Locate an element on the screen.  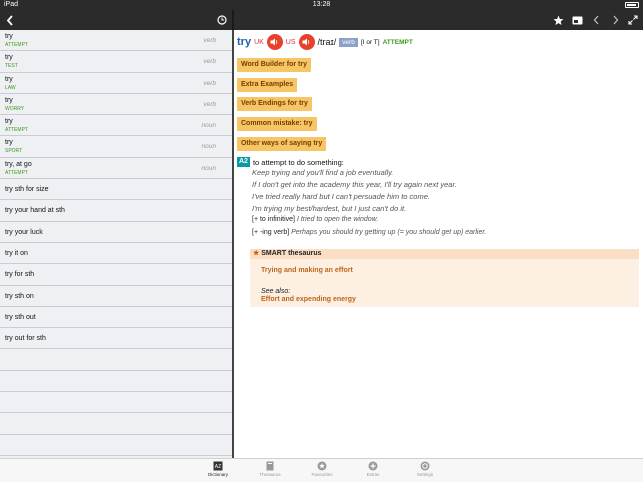
favourite-star-icon is located at coordinates (558, 20).